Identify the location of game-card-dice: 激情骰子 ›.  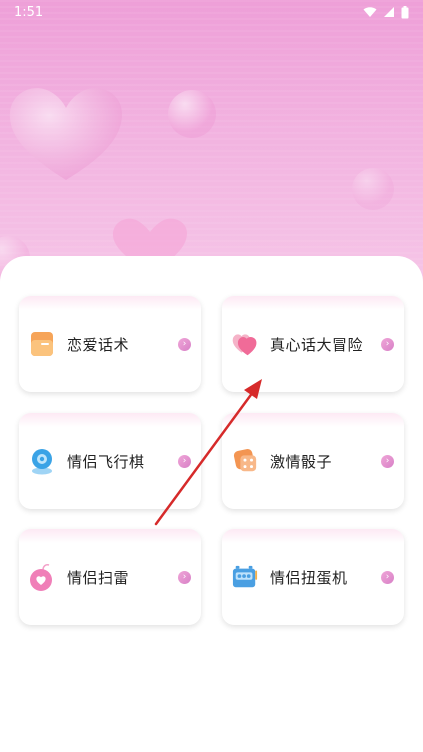
(313, 461).